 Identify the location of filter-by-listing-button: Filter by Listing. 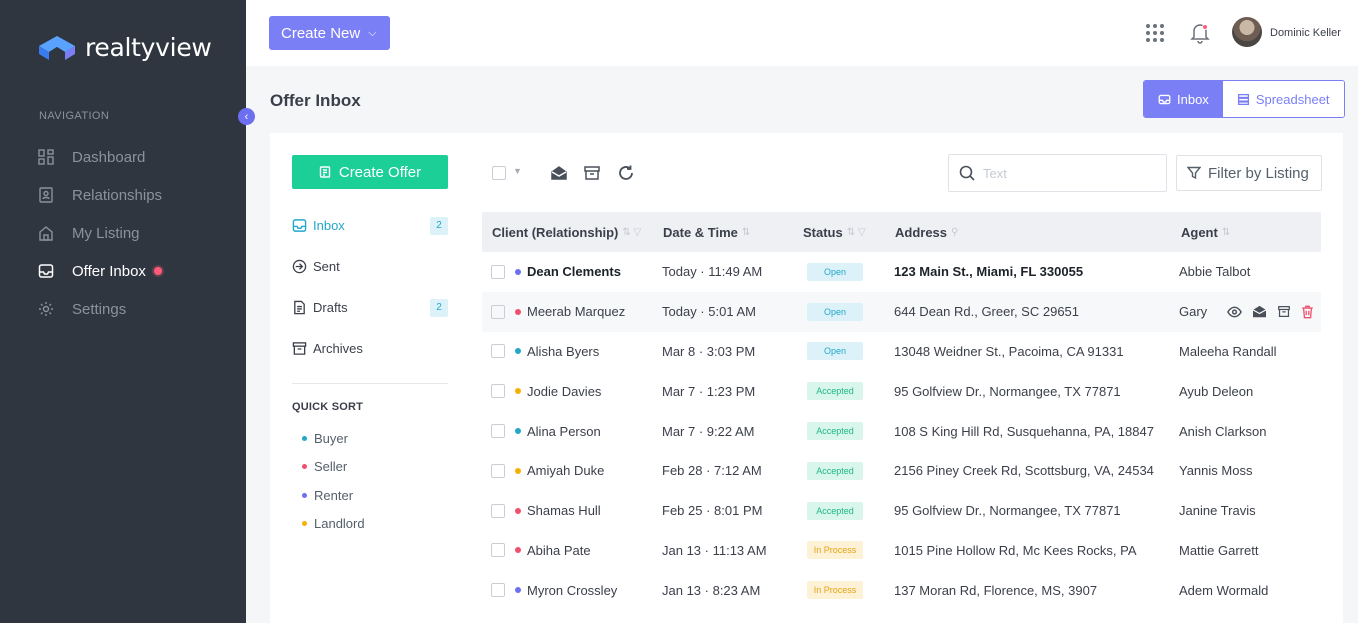
(1249, 173).